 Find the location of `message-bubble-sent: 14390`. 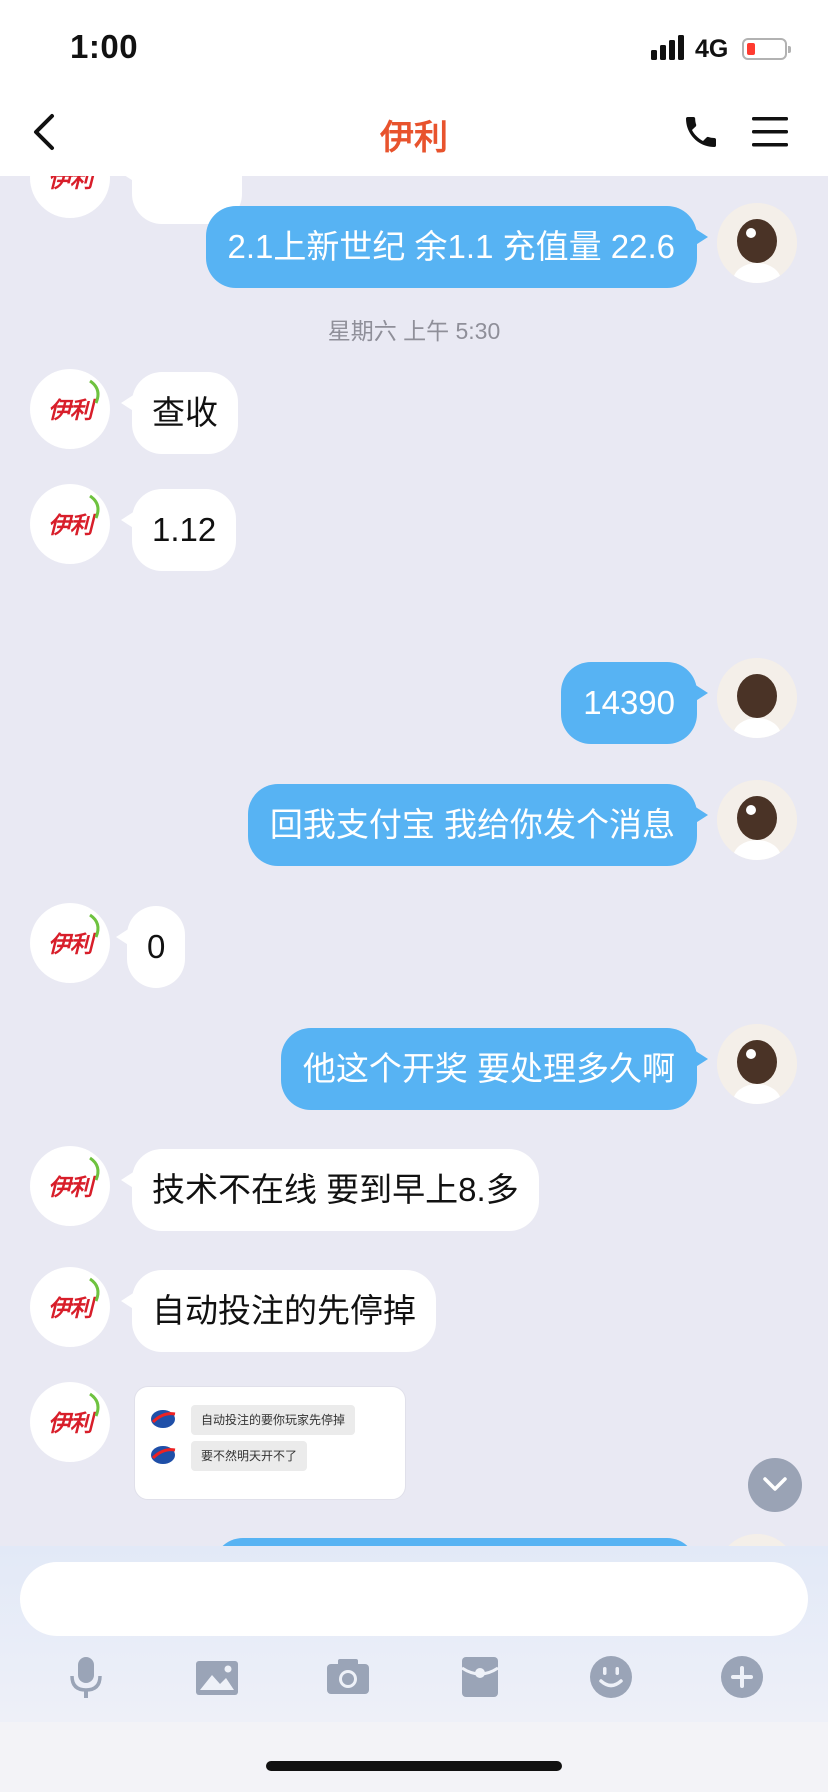

message-bubble-sent: 14390 is located at coordinates (634, 703).